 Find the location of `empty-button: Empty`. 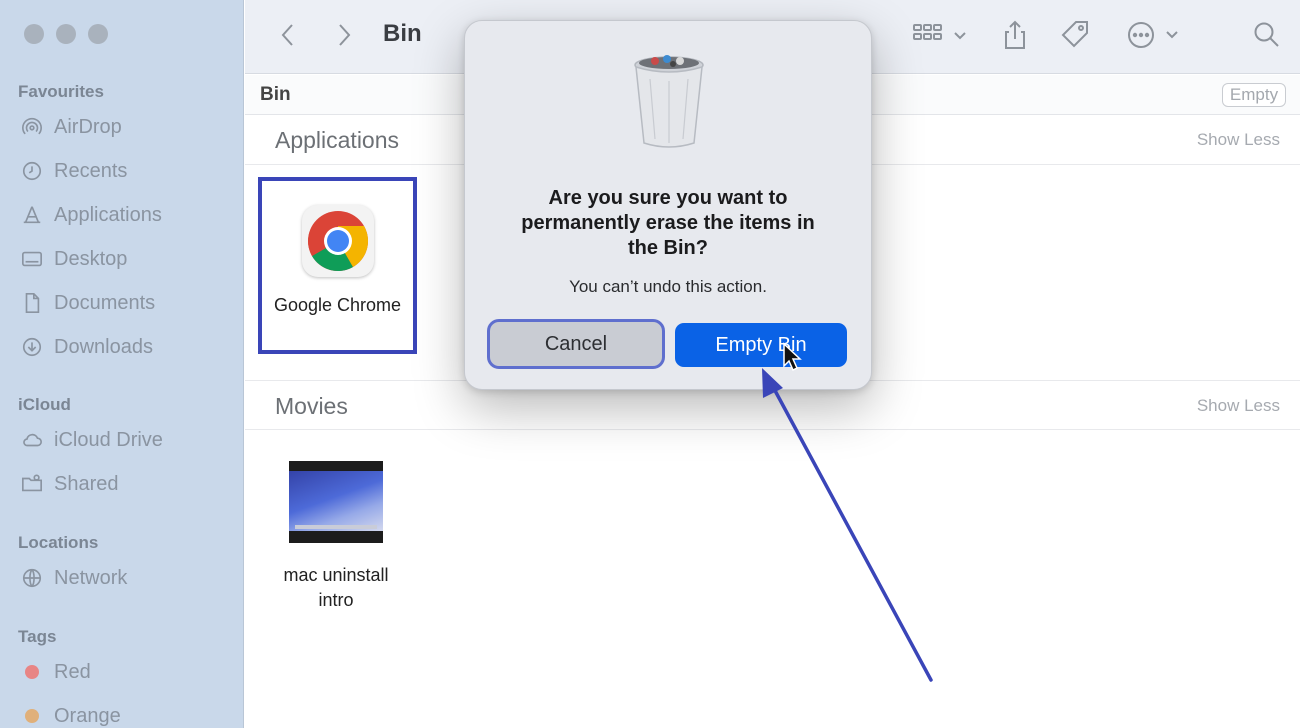

empty-button: Empty is located at coordinates (1254, 95).